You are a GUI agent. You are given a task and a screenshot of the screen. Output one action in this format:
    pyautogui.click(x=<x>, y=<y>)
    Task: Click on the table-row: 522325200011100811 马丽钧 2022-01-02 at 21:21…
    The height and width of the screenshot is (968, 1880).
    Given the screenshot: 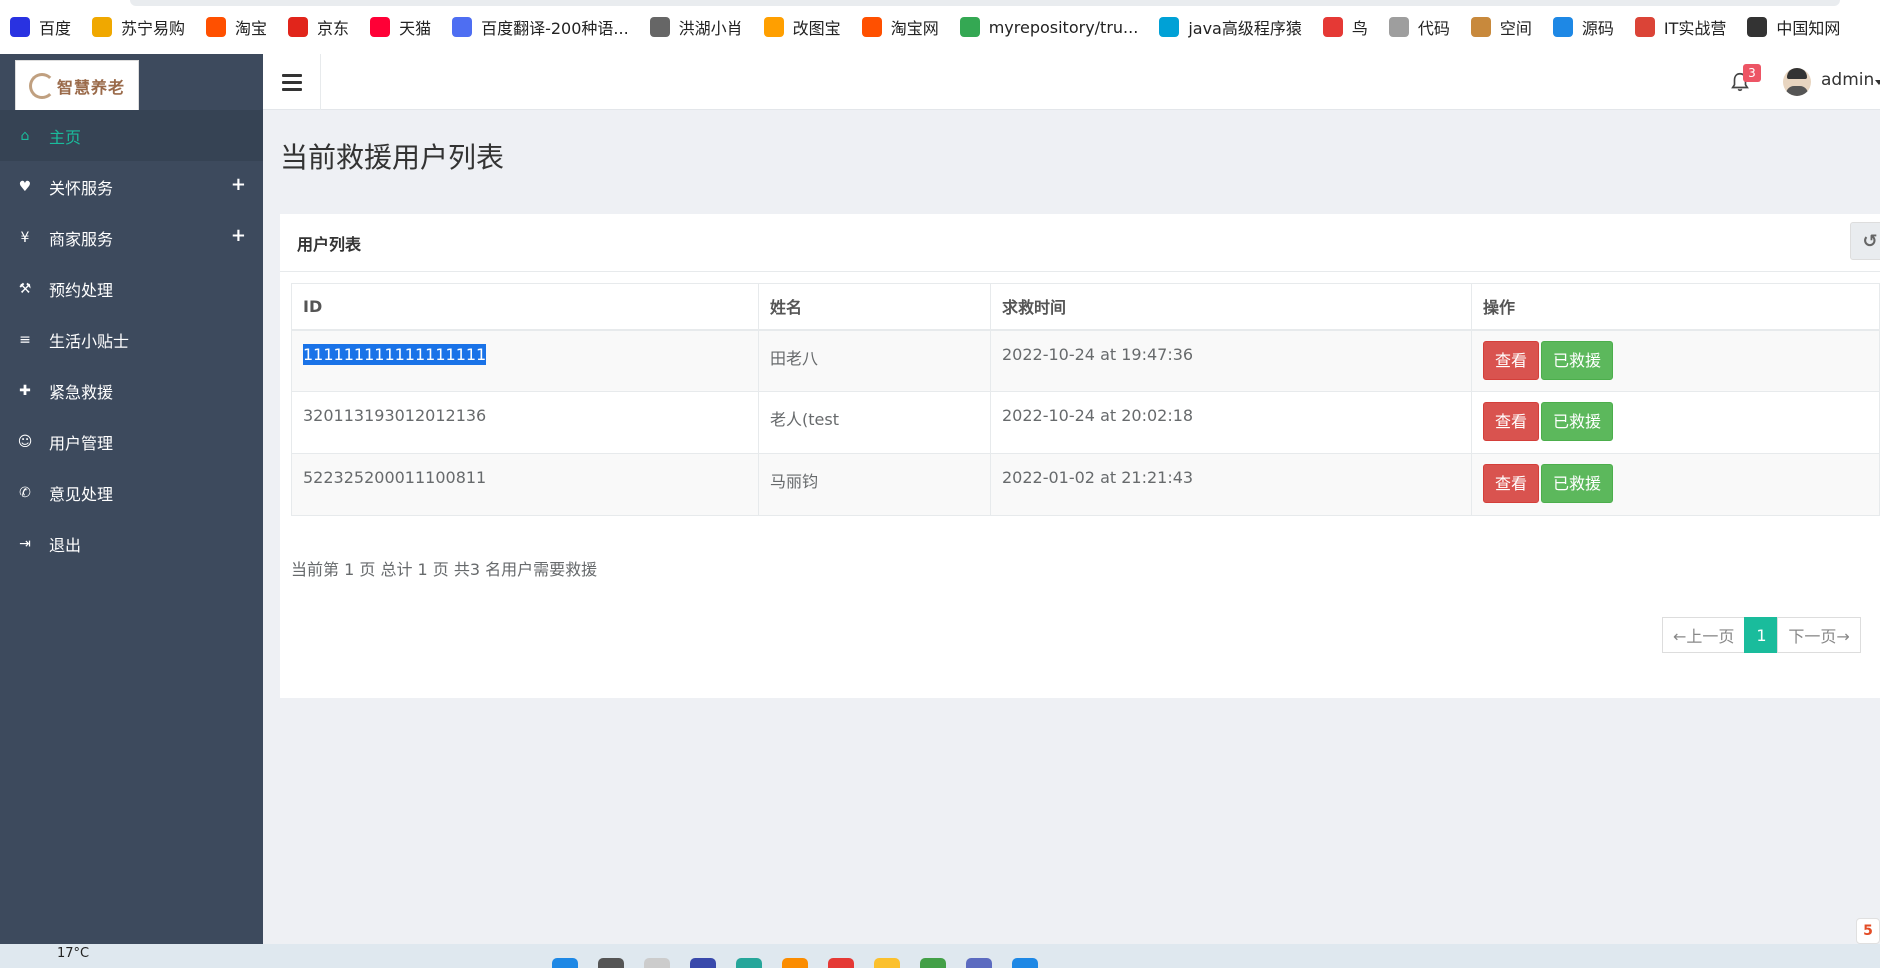 What is the action you would take?
    pyautogui.click(x=1085, y=484)
    